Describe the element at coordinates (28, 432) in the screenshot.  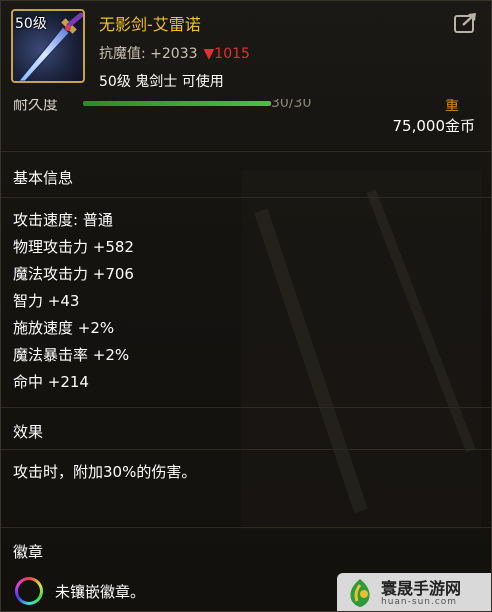
I see `effect-title: 效果` at that location.